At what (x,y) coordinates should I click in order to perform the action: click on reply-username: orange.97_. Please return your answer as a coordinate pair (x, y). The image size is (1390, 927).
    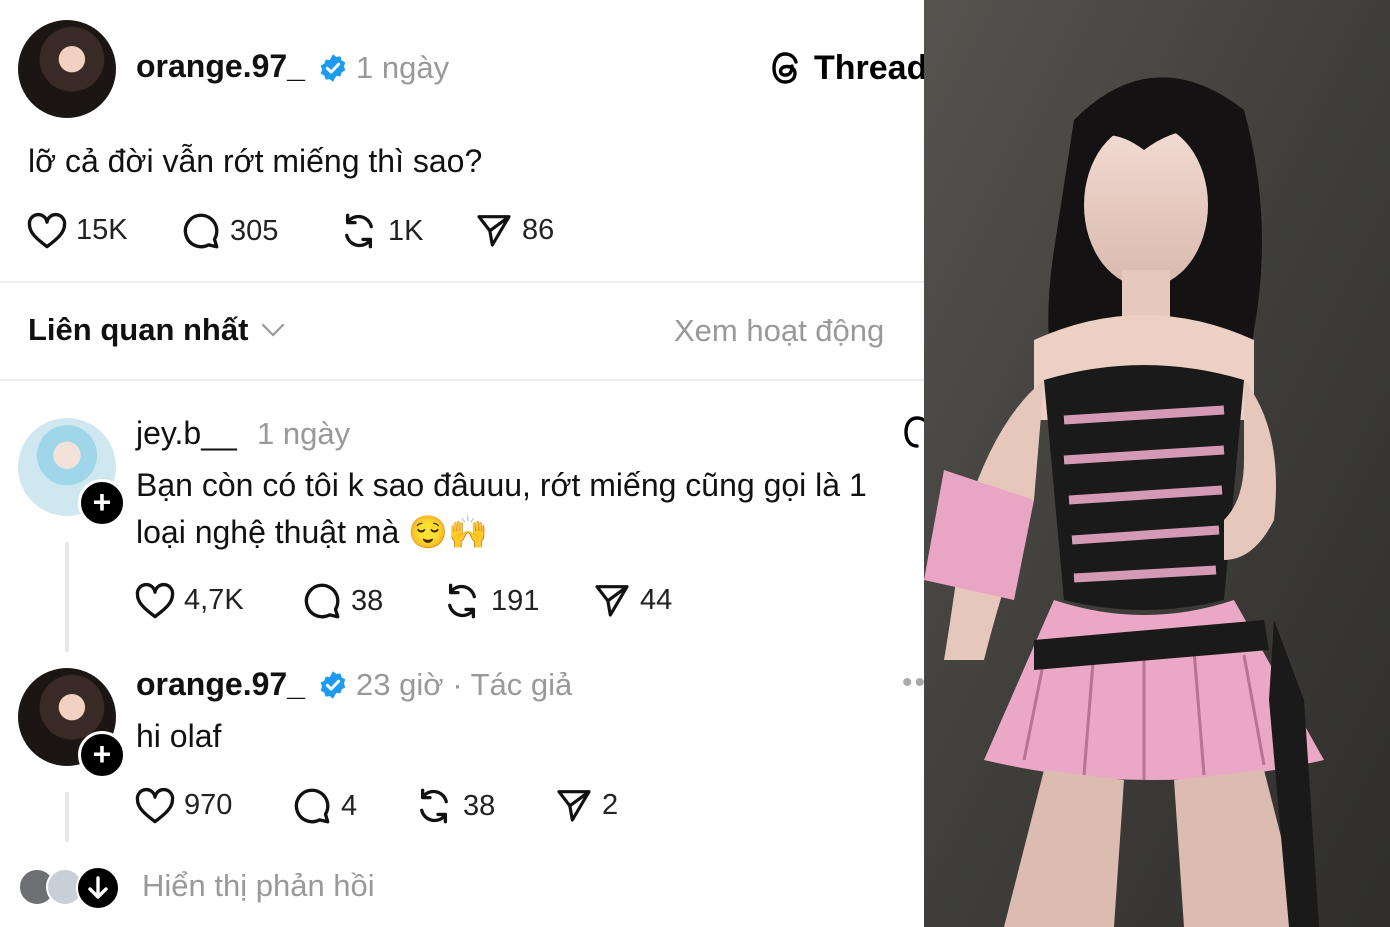
    Looking at the image, I should click on (220, 684).